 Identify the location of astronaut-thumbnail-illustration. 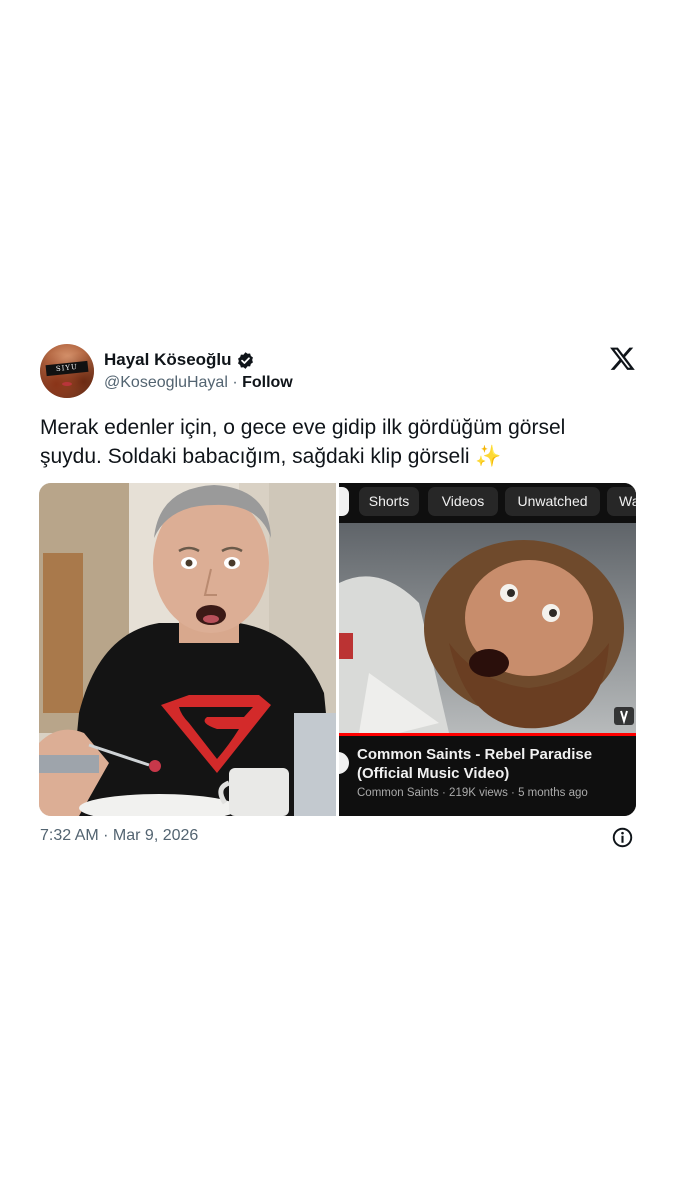
(487, 628).